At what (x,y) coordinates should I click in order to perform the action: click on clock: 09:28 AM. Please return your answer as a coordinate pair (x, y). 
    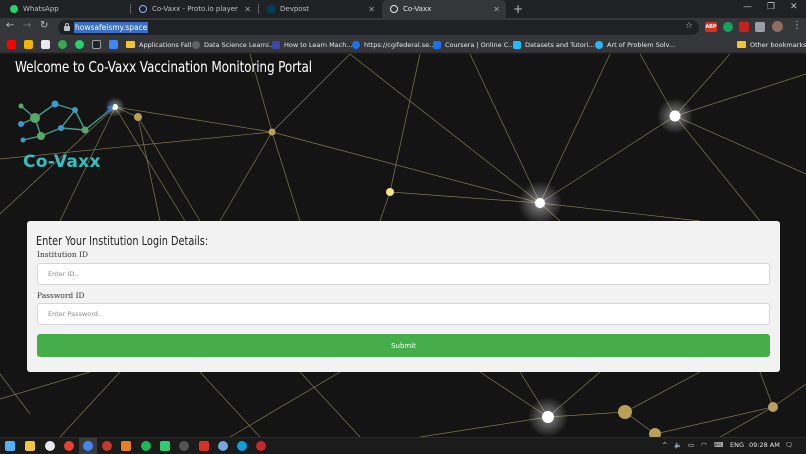
    Looking at the image, I should click on (764, 445).